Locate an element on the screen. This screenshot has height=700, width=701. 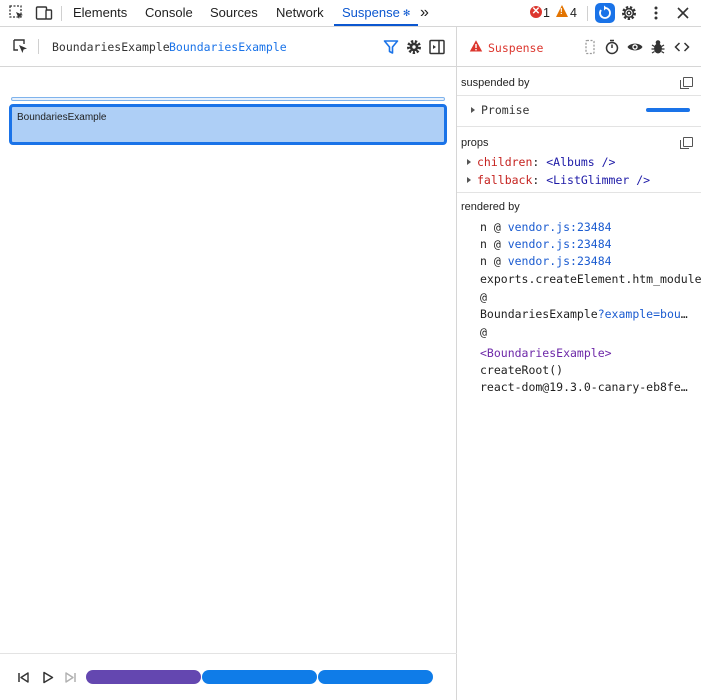
breadcrumb-root: BoundariesExample is located at coordinates (111, 47).